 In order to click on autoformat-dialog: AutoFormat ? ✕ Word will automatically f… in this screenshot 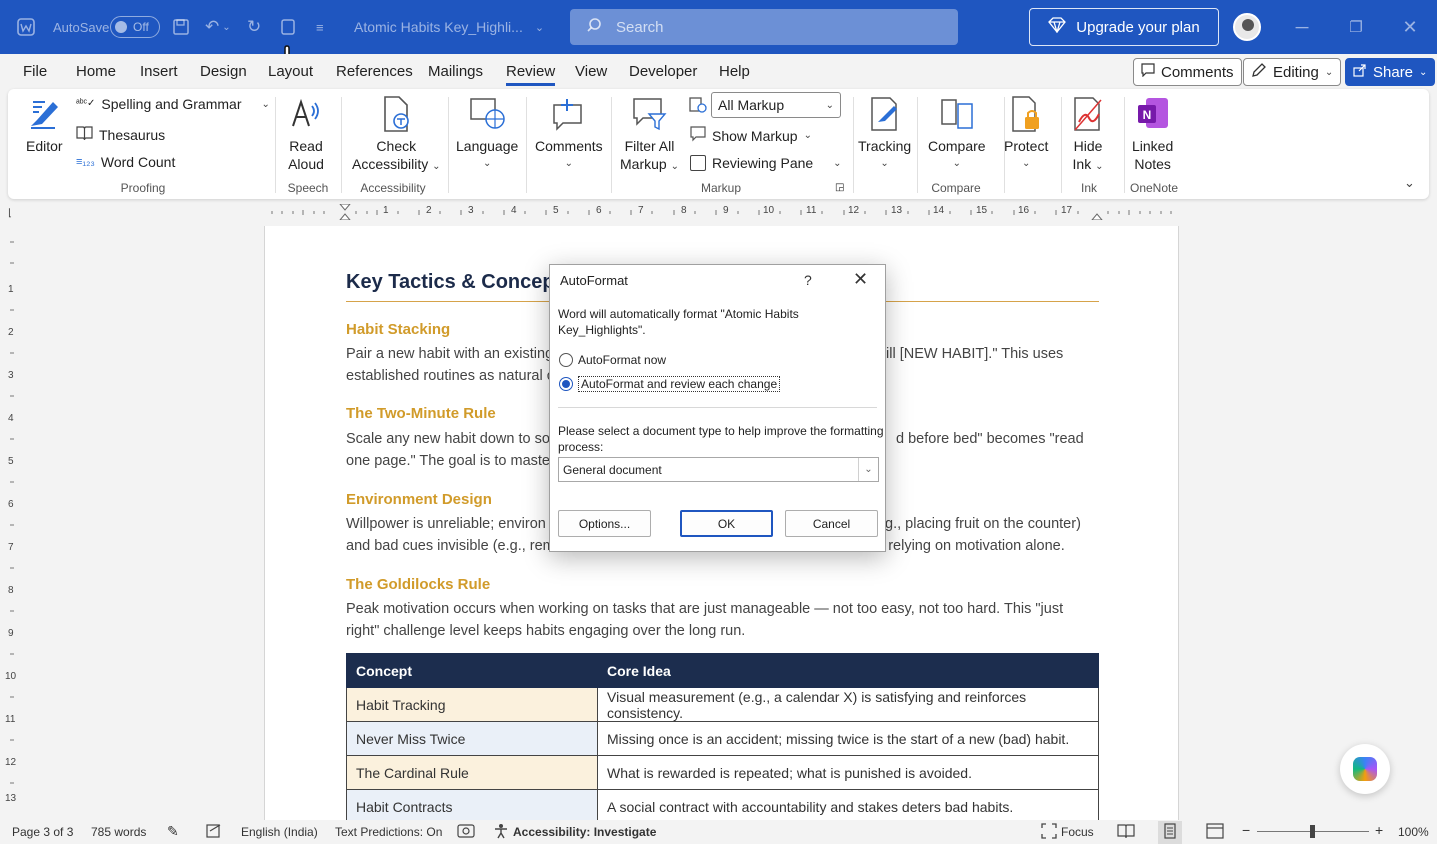, I will do `click(717, 408)`.